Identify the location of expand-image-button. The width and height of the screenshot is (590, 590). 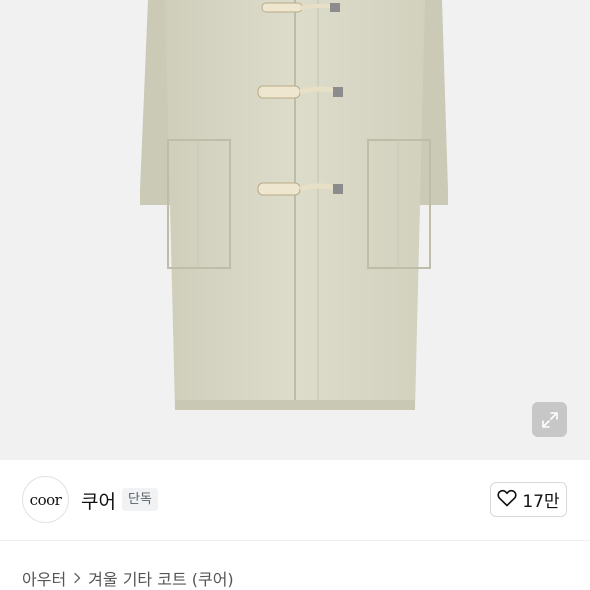
(549, 419).